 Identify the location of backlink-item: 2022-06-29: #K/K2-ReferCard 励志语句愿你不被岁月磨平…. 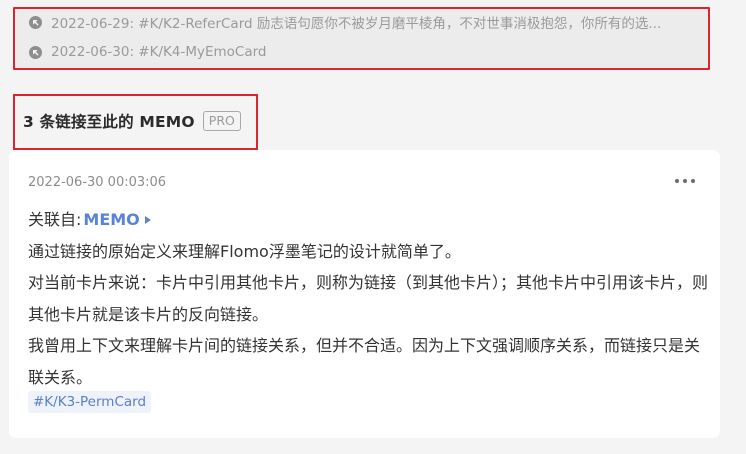
(364, 22).